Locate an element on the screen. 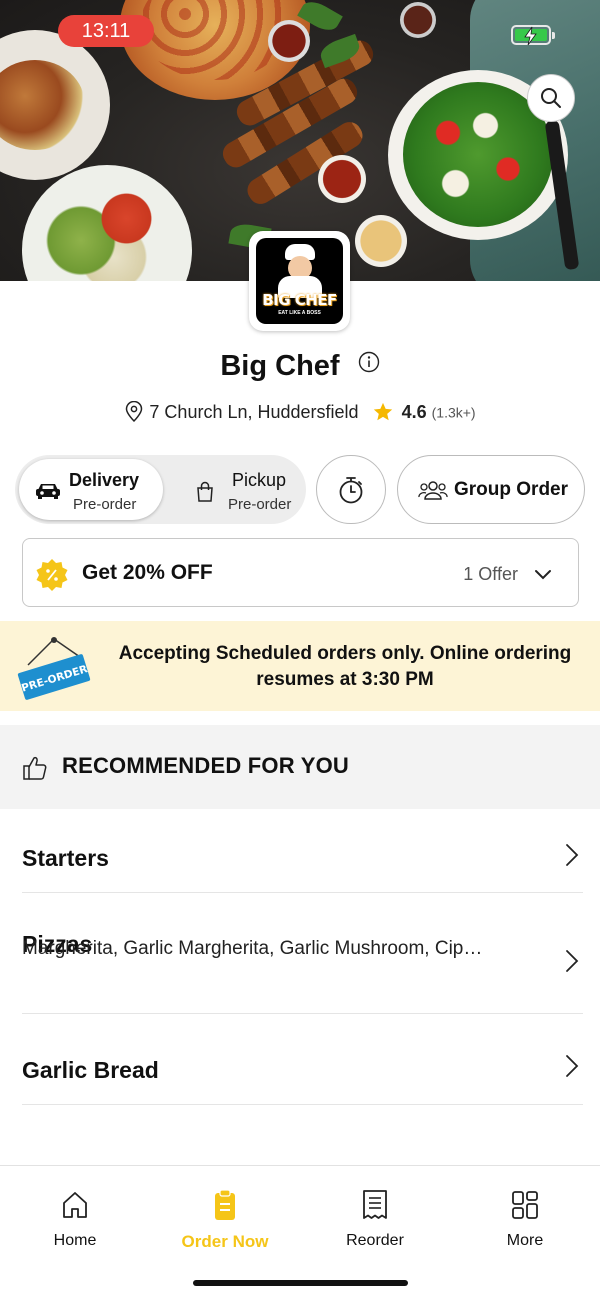 The width and height of the screenshot is (600, 1298). bottom-nav: Home Order Now Reorder More is located at coordinates (300, 1231).